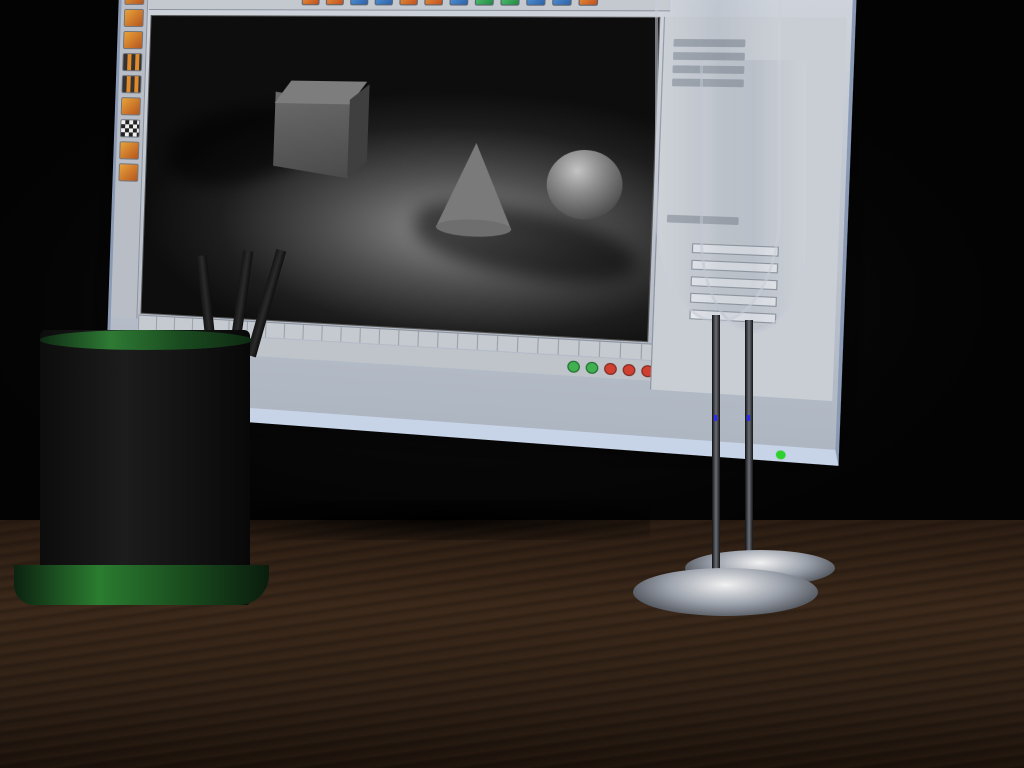  I want to click on cone-object, so click(475, 186).